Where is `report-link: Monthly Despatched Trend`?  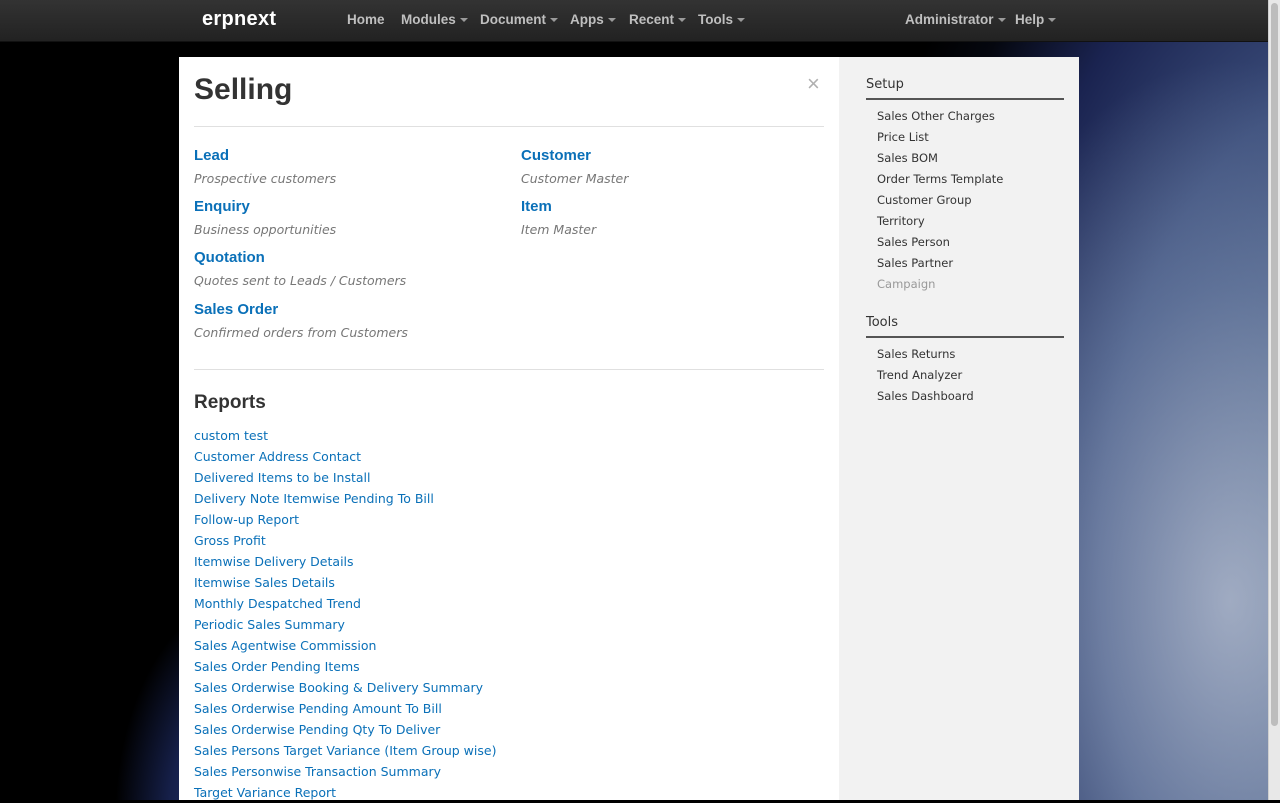
report-link: Monthly Despatched Trend is located at coordinates (345, 603).